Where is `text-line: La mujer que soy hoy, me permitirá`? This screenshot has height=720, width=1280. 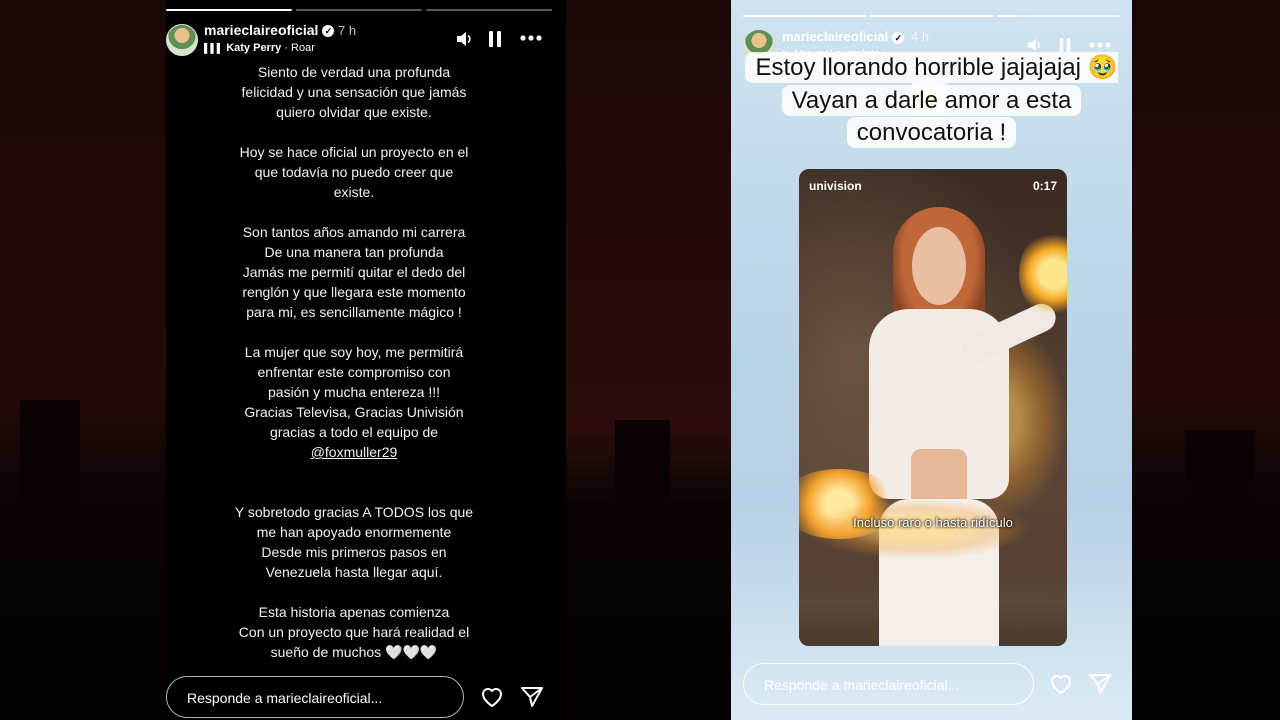
text-line: La mujer que soy hoy, me permitirá is located at coordinates (354, 352).